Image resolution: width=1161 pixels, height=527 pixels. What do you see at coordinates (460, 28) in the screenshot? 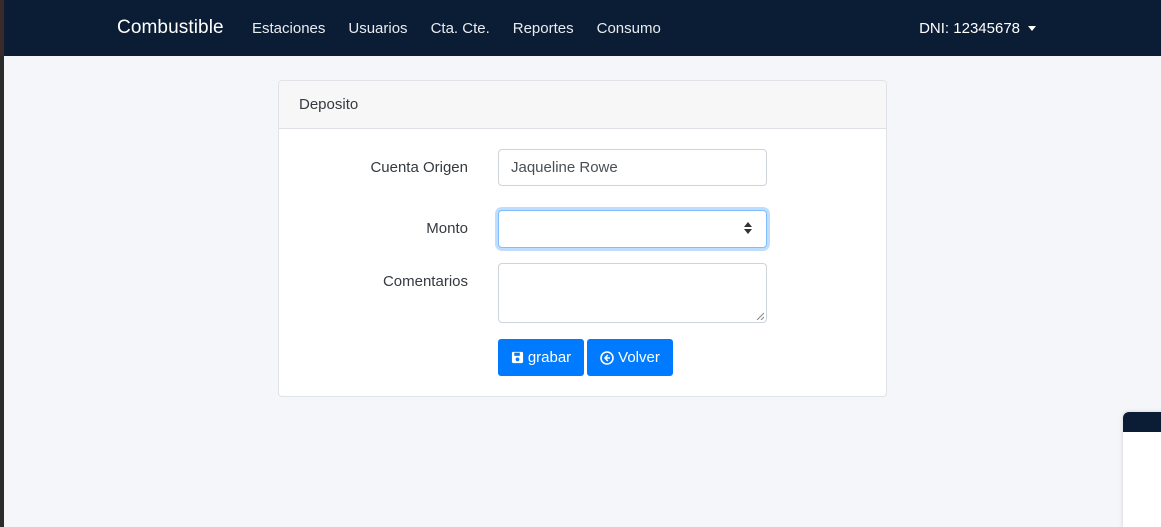
I see `nav-item-cta-cte: Cta. Cte.` at bounding box center [460, 28].